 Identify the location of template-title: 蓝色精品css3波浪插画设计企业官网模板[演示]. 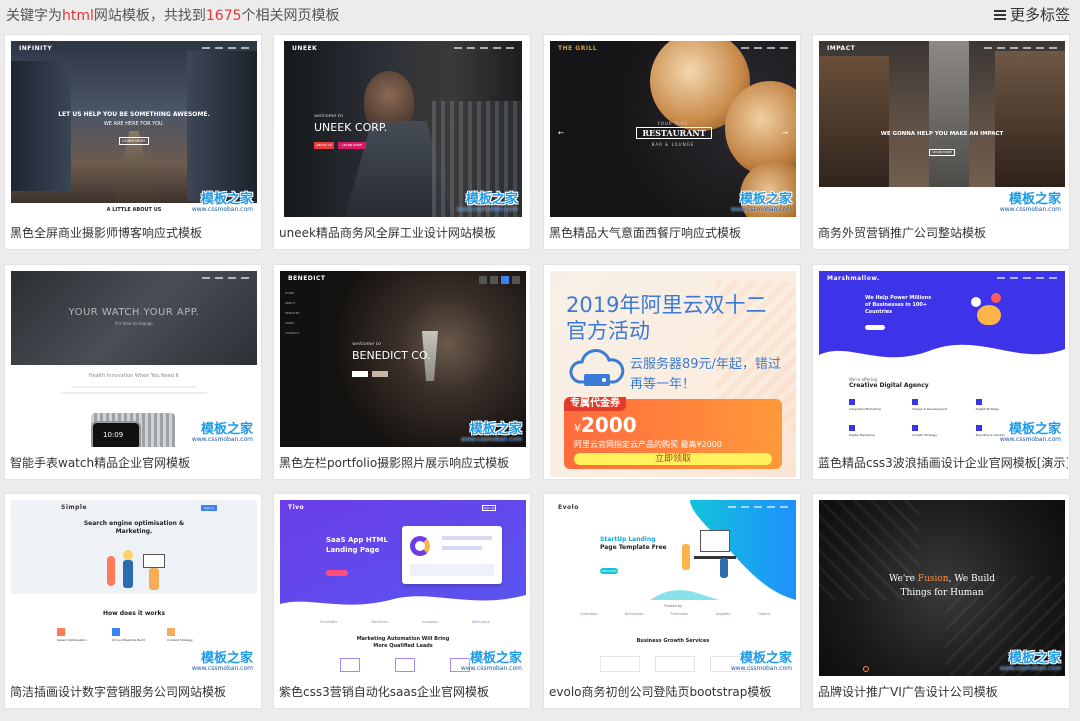
(943, 462).